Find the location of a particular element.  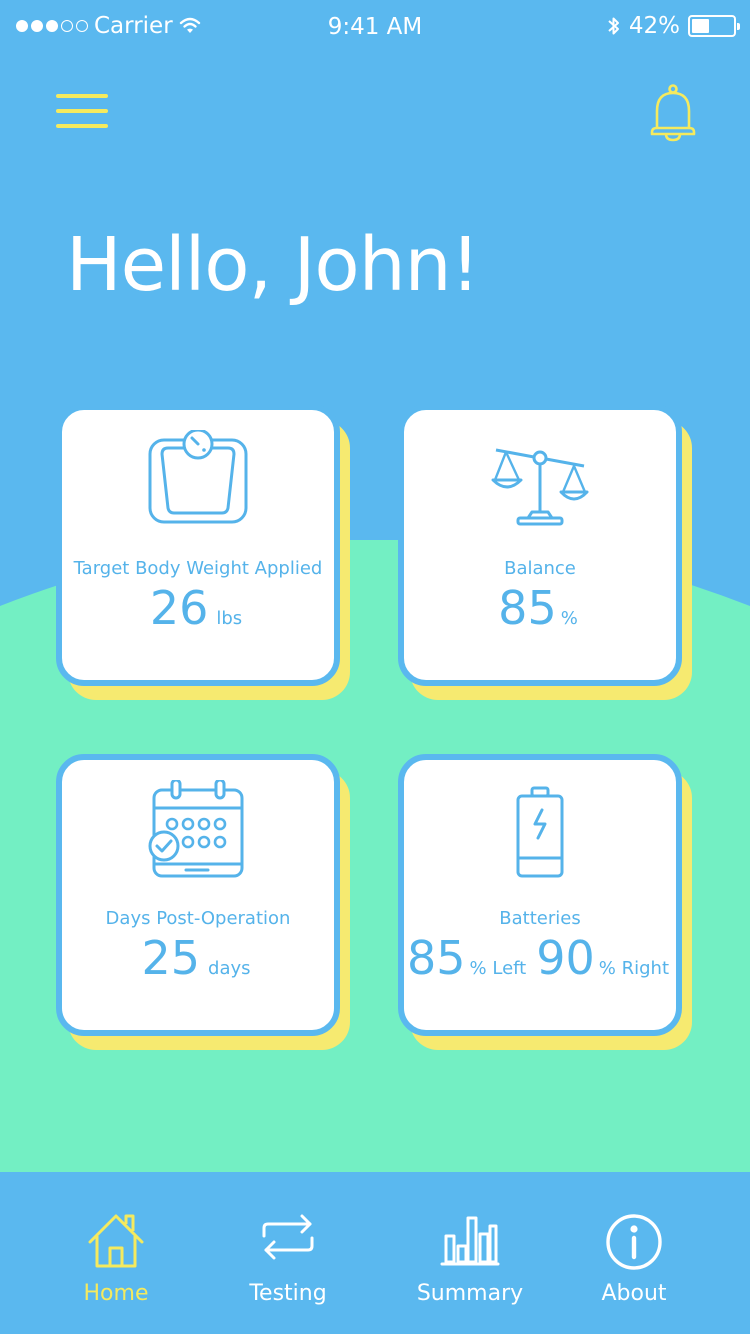

batteries-value-row: 85 % Left 90 % Right is located at coordinates (540, 958).